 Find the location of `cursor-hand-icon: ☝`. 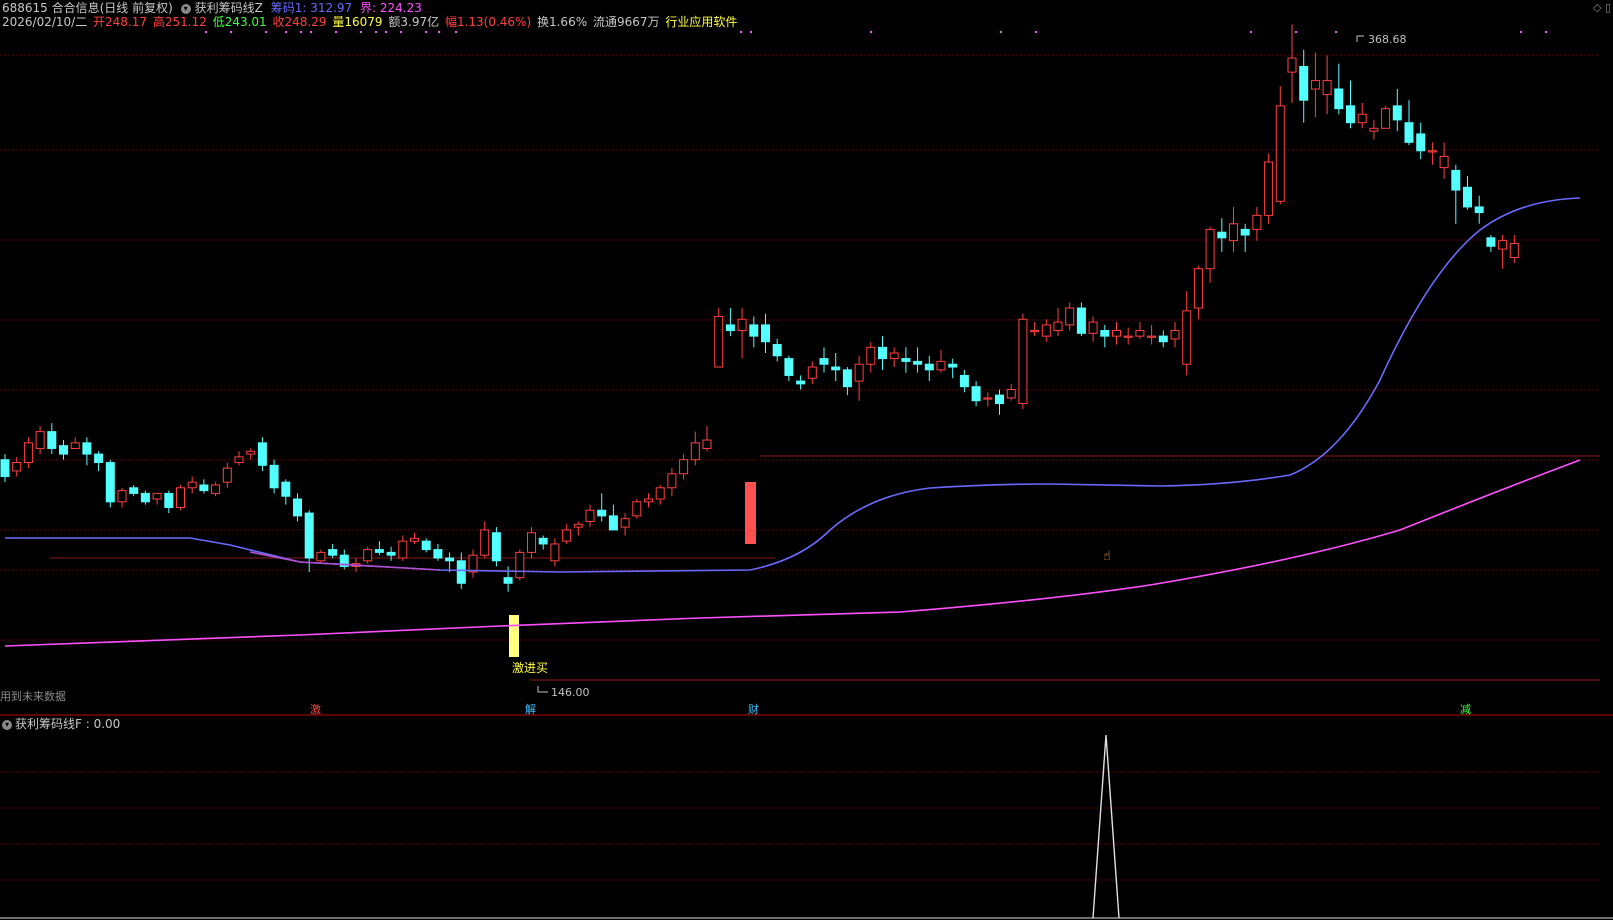

cursor-hand-icon: ☝ is located at coordinates (1107, 556).